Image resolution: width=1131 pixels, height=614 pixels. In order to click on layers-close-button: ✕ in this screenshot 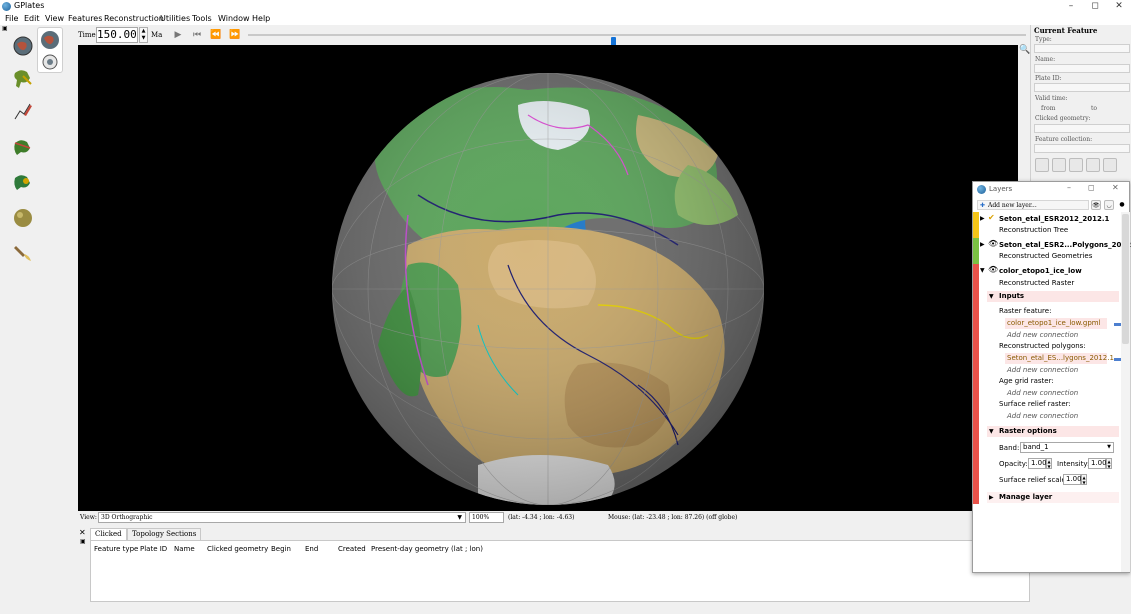, I will do `click(1115, 187)`.